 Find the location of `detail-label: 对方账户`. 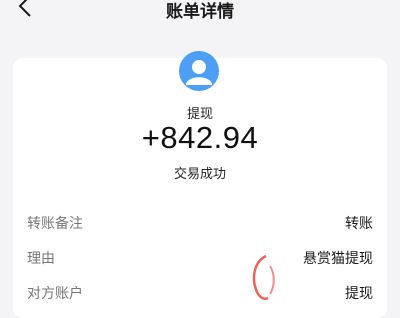

detail-label: 对方账户 is located at coordinates (55, 294).